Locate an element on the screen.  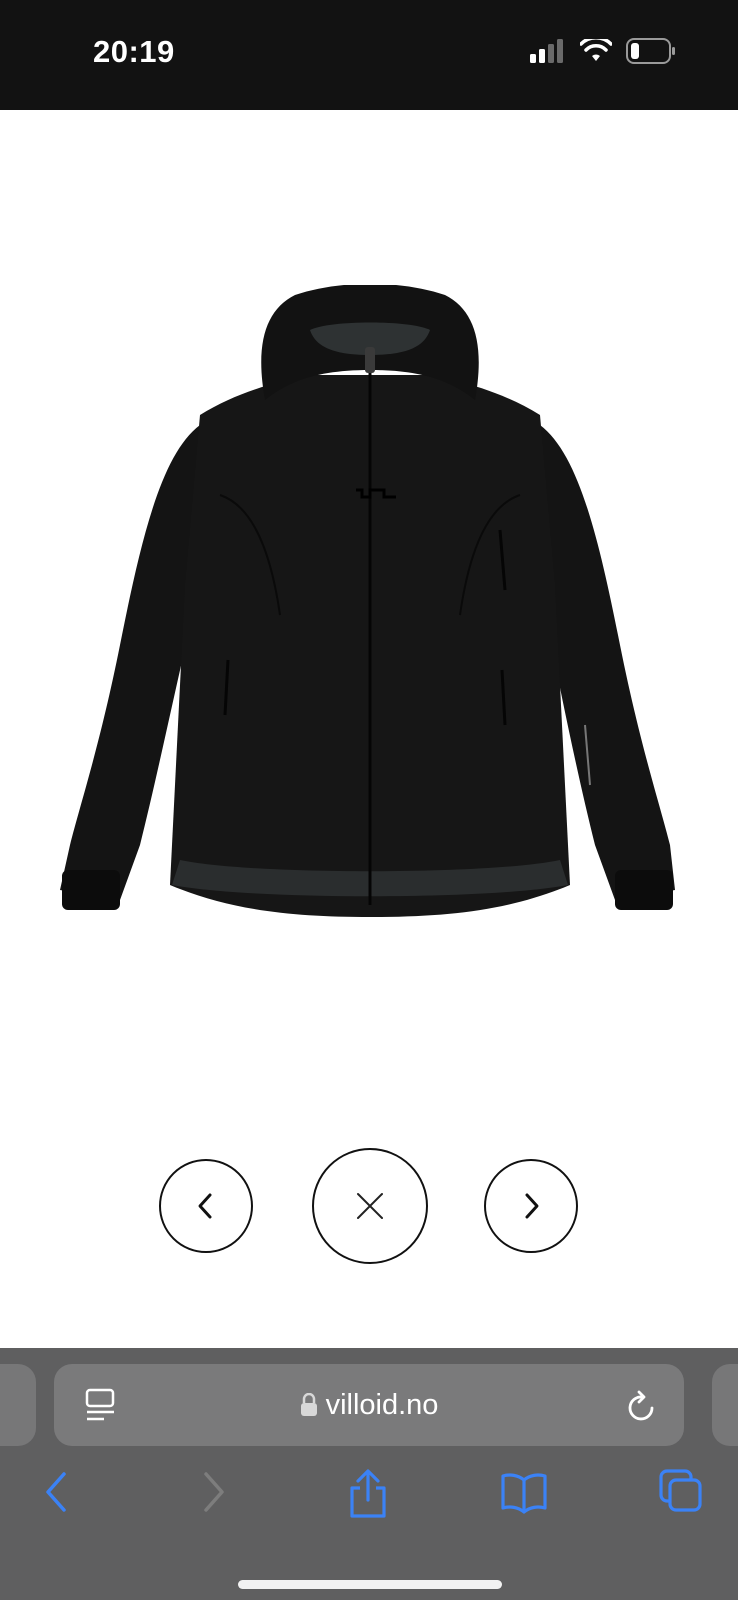
close-icon is located at coordinates (370, 1206).